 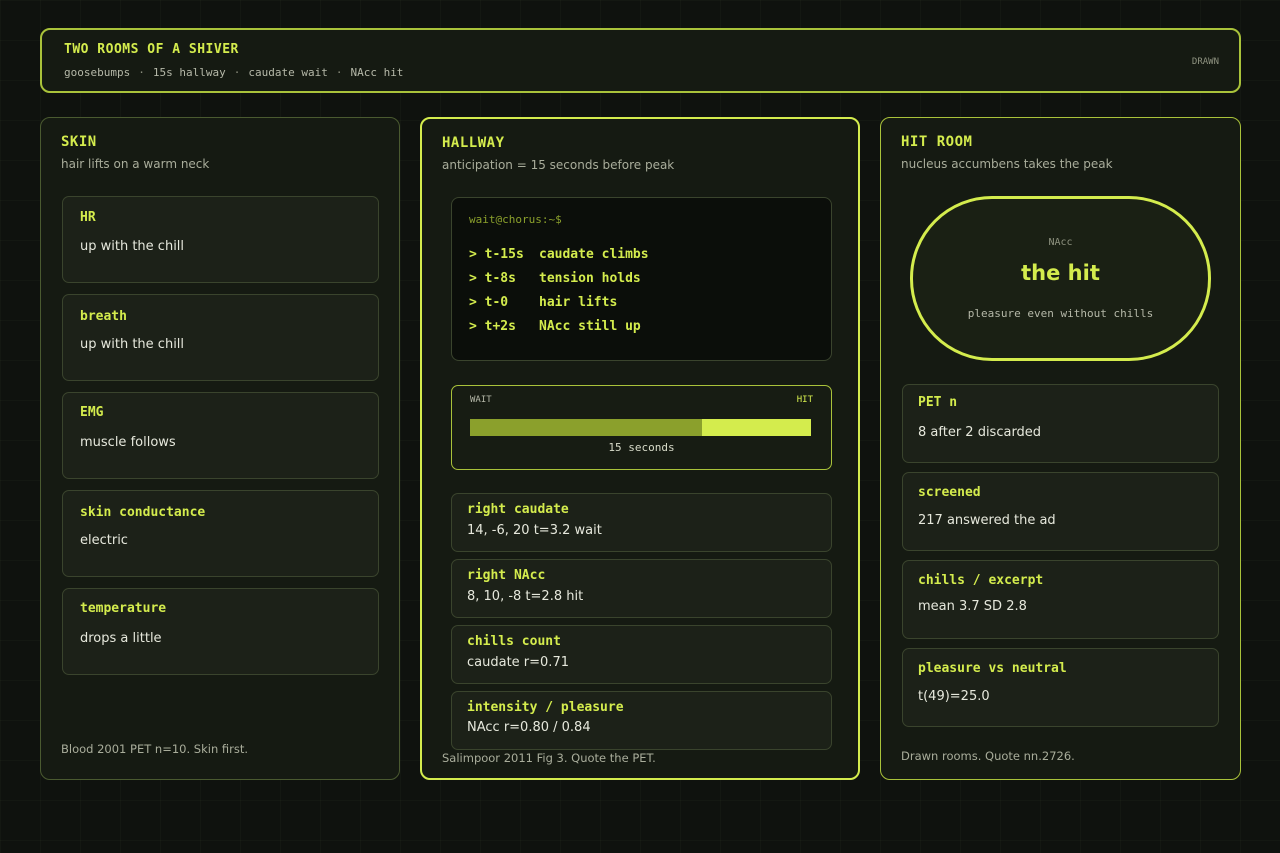 I want to click on card-label: temperature, so click(x=123, y=608).